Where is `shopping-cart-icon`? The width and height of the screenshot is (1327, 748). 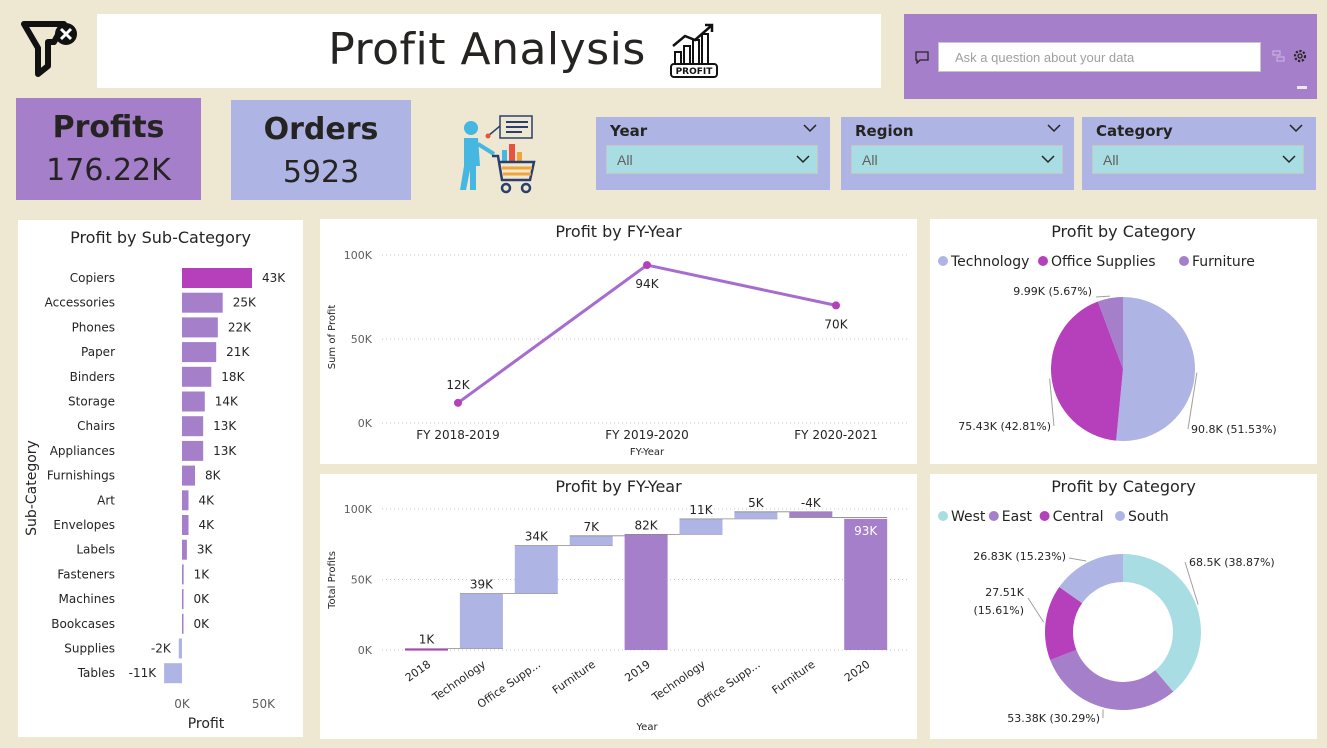
shopping-cart-icon is located at coordinates (498, 154).